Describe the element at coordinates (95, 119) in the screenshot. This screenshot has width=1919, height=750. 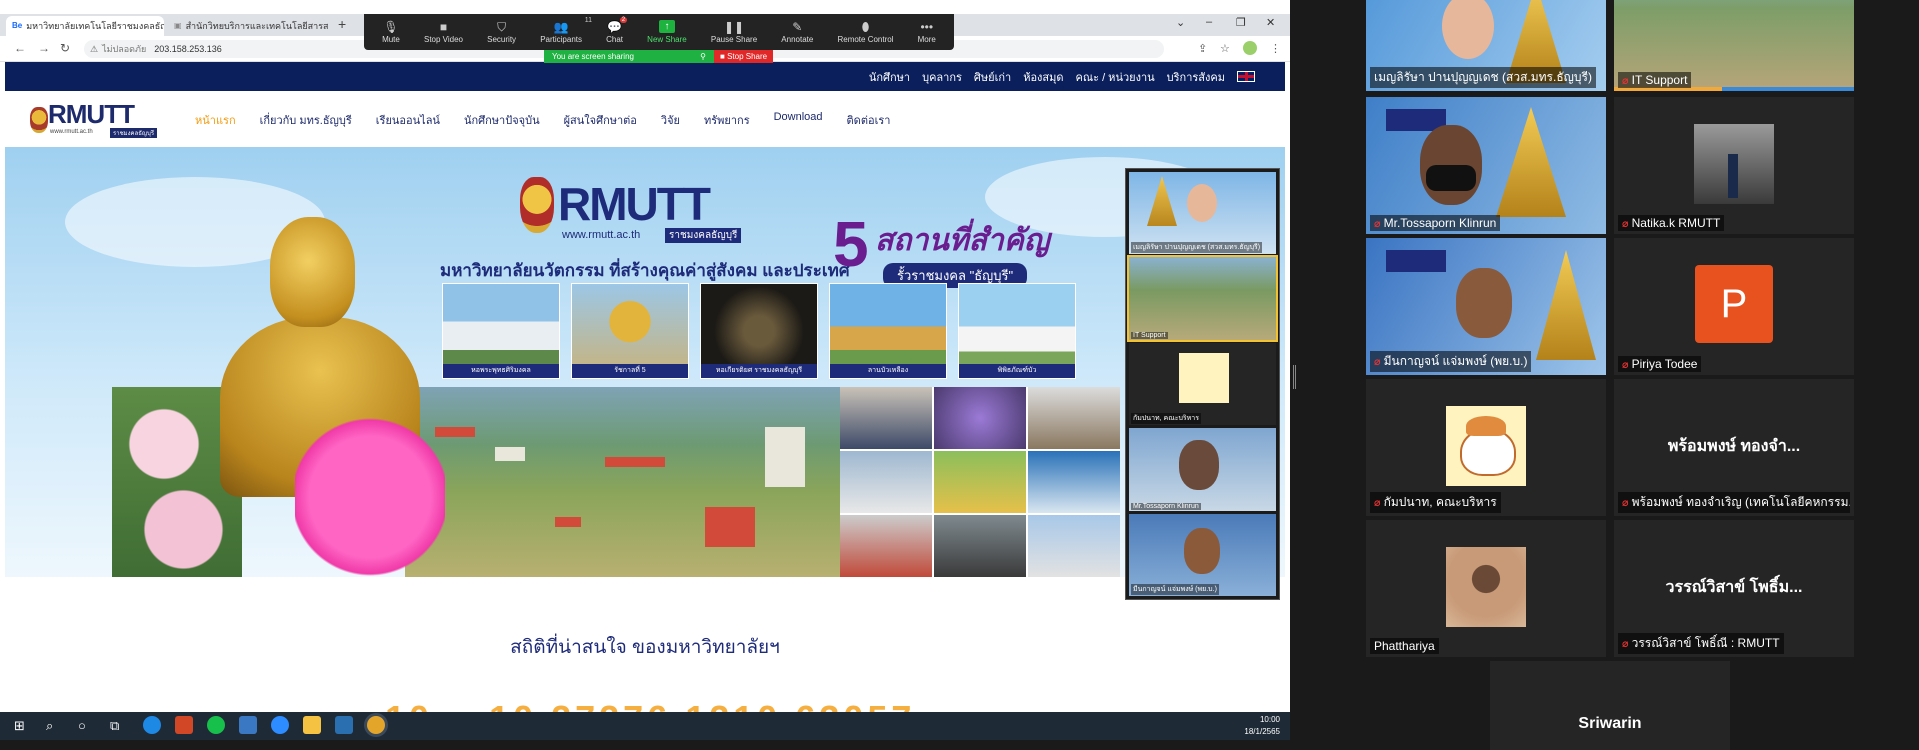
I see `rmutt-logo: RMUTT www.rmutt.ac.th ราชมงคลธัญบุรี` at that location.